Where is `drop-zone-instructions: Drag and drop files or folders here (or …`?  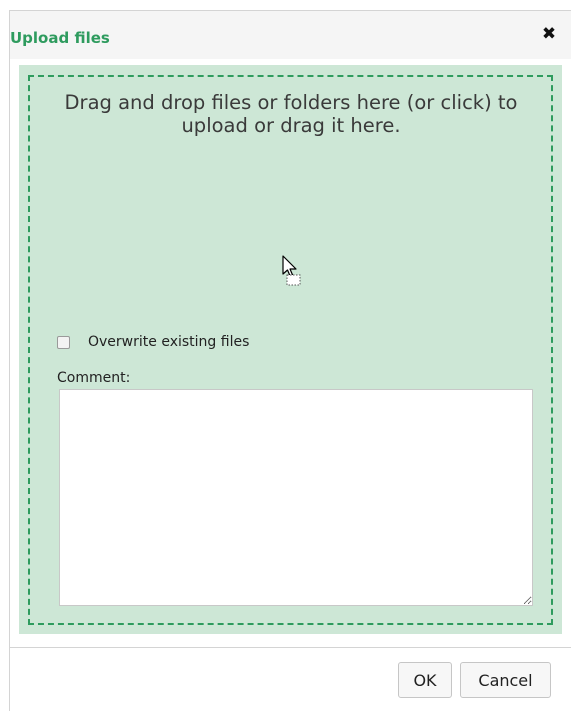 drop-zone-instructions: Drag and drop files or folders here (or … is located at coordinates (291, 114).